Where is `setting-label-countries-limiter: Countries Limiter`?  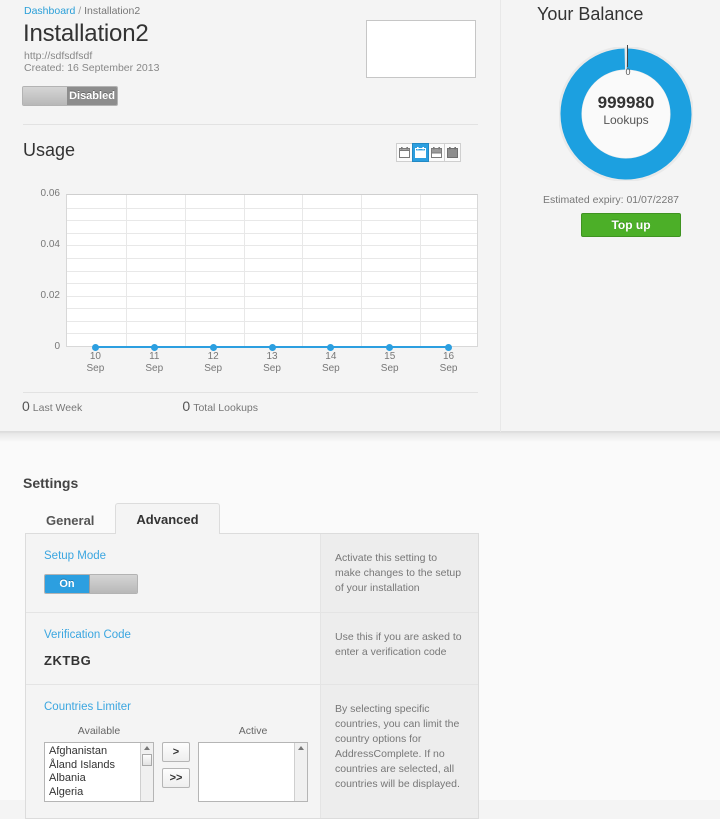
setting-label-countries-limiter: Countries Limiter is located at coordinates (87, 707).